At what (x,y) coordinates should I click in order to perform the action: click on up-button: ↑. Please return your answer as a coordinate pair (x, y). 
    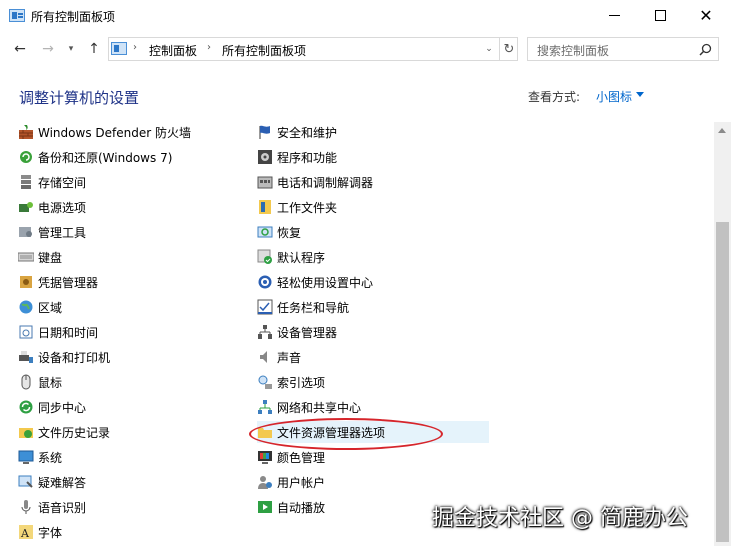
    Looking at the image, I should click on (94, 49).